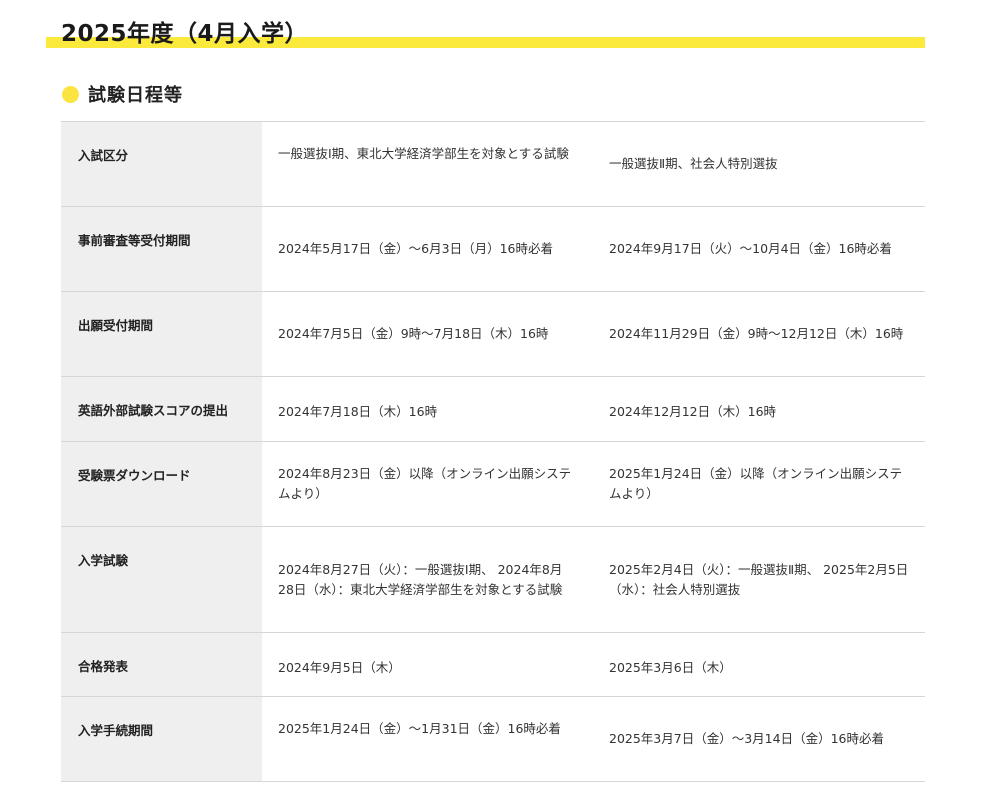  I want to click on row-label-enrollment-procedure-period: 入学手続期間, so click(161, 739).